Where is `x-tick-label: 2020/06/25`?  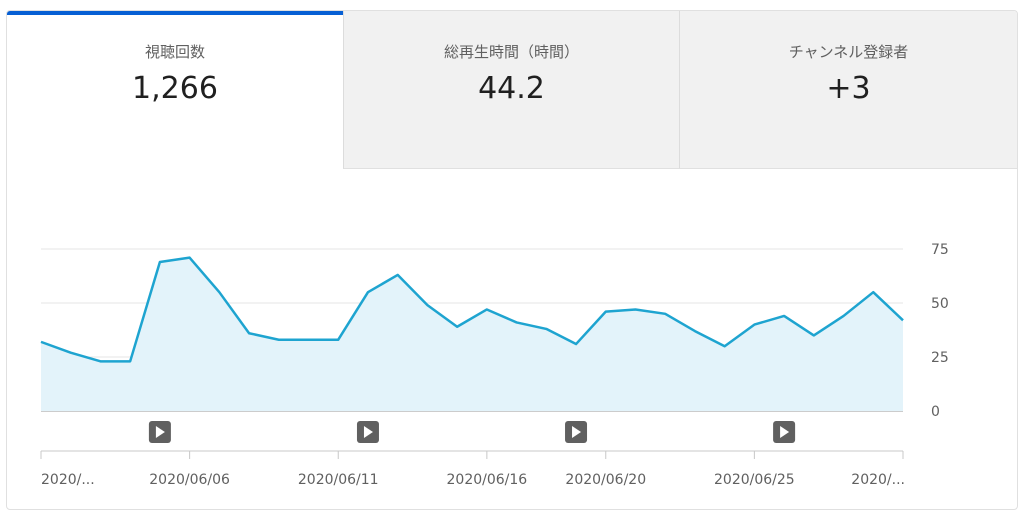 x-tick-label: 2020/06/25 is located at coordinates (754, 480).